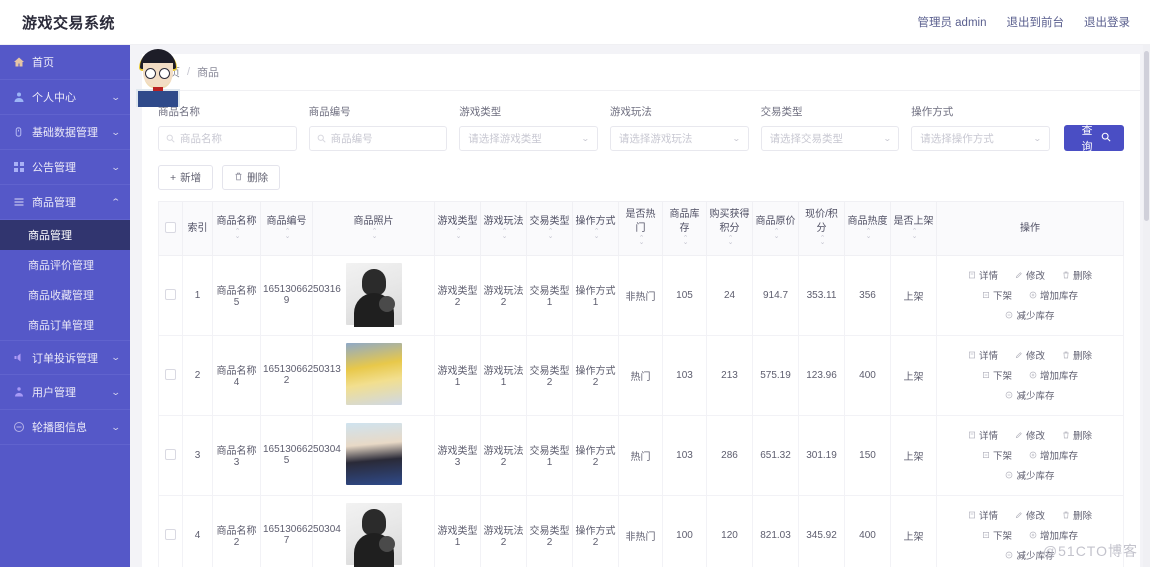  What do you see at coordinates (729, 228) in the screenshot?
I see `table-header-points: 购买获得积分 ⌃ ⌄` at bounding box center [729, 228].